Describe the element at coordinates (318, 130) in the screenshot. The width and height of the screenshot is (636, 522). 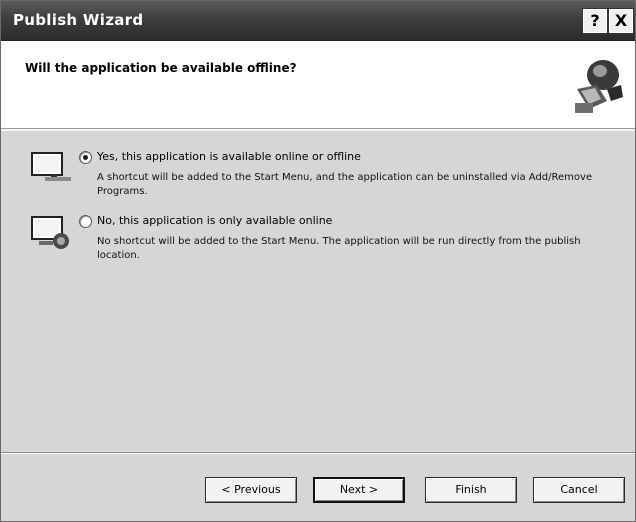
I see `header-divider` at that location.